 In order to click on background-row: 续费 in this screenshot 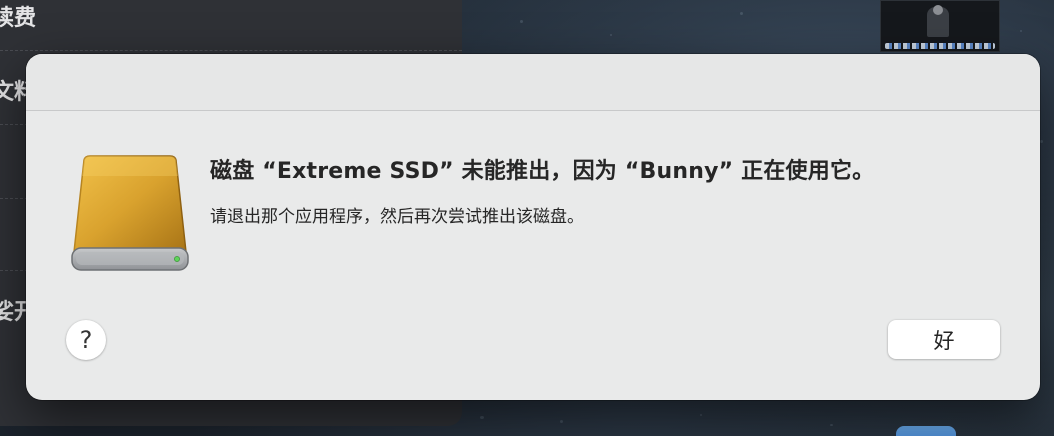, I will do `click(220, 16)`.